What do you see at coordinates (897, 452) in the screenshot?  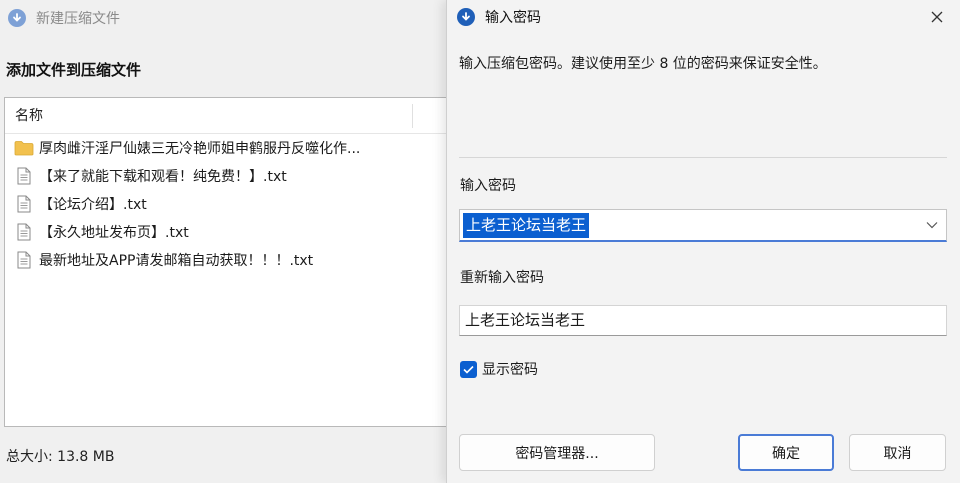 I see `cancel-button: 取消` at bounding box center [897, 452].